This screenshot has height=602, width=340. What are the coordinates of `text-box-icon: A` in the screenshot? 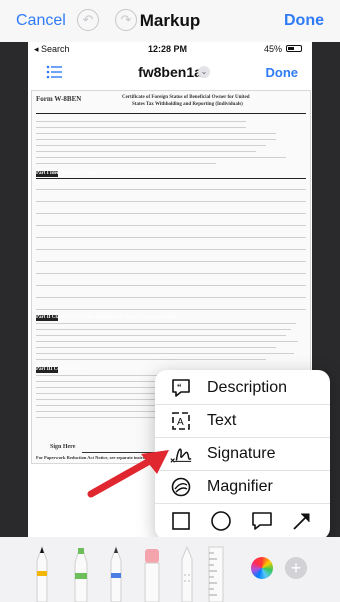 It's located at (181, 421).